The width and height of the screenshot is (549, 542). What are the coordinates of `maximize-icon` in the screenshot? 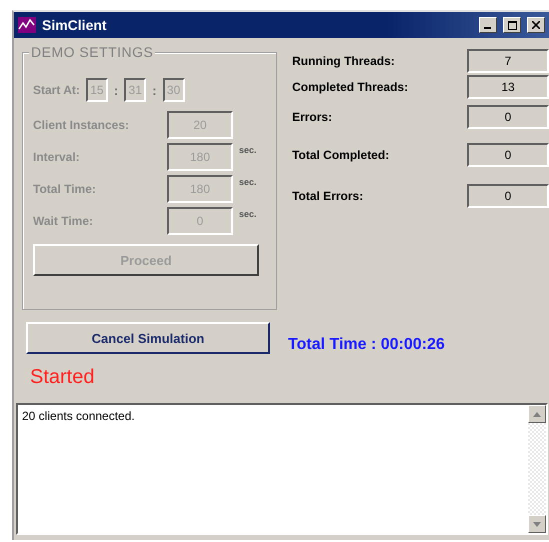 It's located at (512, 25).